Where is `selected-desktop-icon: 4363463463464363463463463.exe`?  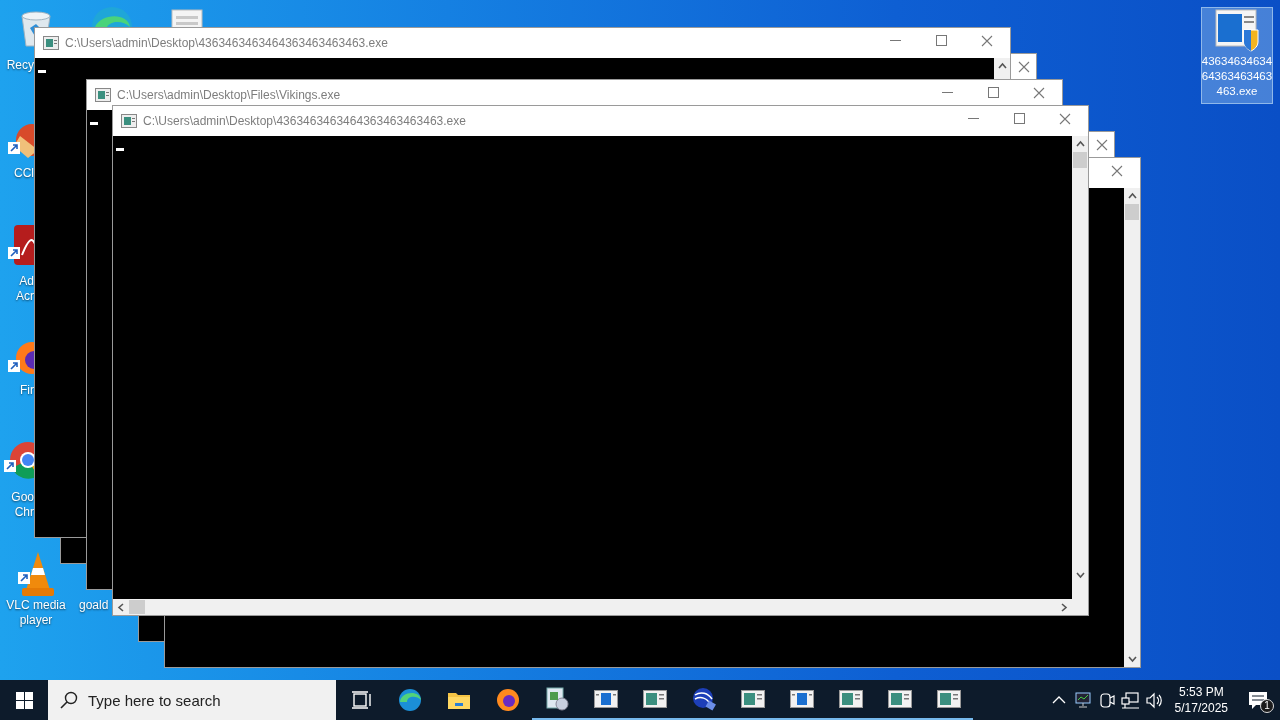
selected-desktop-icon: 4363463463464363463463463.exe is located at coordinates (1237, 55).